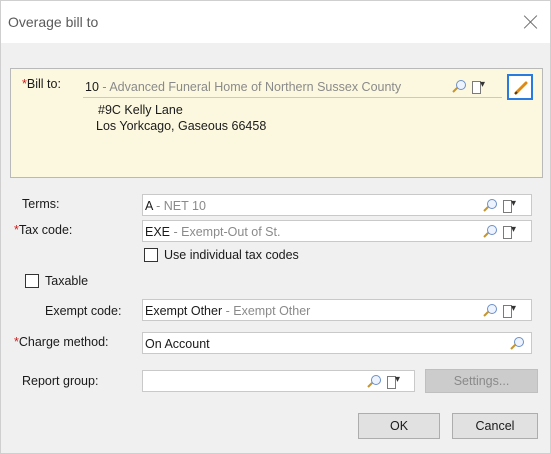 The height and width of the screenshot is (454, 551). I want to click on exempt-code-desc: Exempt Other, so click(272, 311).